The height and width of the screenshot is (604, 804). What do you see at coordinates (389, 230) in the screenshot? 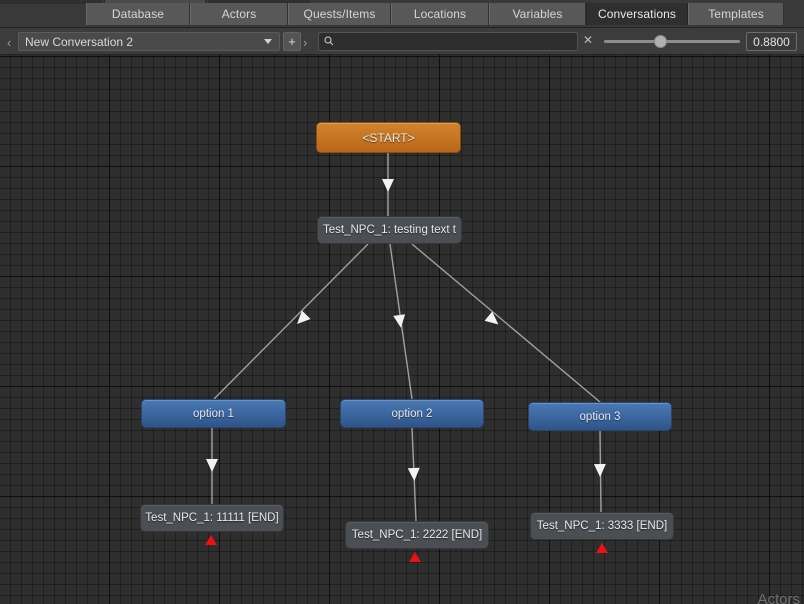
I see `graph-node-npc1: Test_NPC_1: testing text t` at bounding box center [389, 230].